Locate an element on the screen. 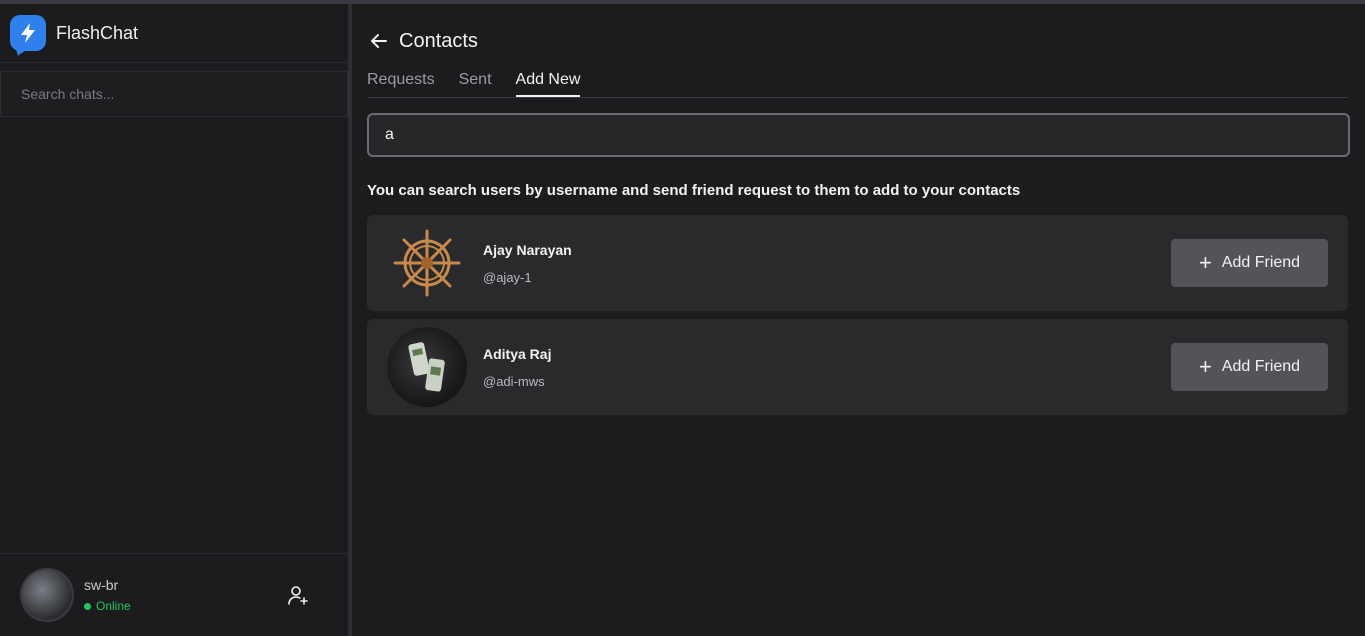 This screenshot has width=1365, height=636. contacts-tabs: Requests Sent Add New is located at coordinates (857, 79).